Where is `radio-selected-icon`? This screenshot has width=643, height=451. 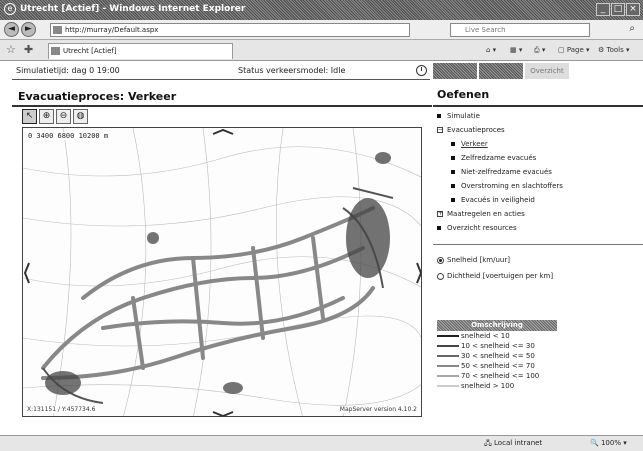 radio-selected-icon is located at coordinates (440, 260).